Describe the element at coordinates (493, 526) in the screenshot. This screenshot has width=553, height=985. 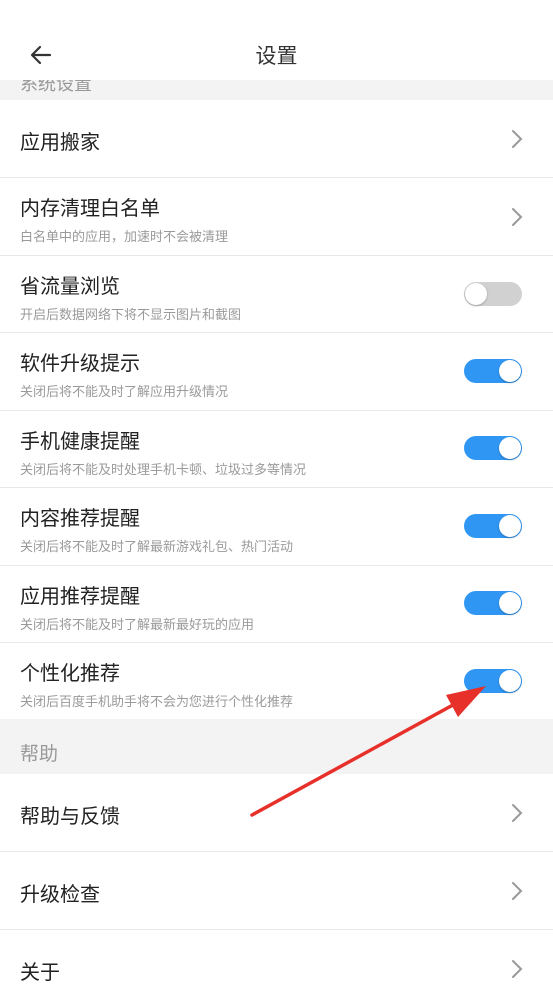
I see `content-recommend-toggle` at that location.